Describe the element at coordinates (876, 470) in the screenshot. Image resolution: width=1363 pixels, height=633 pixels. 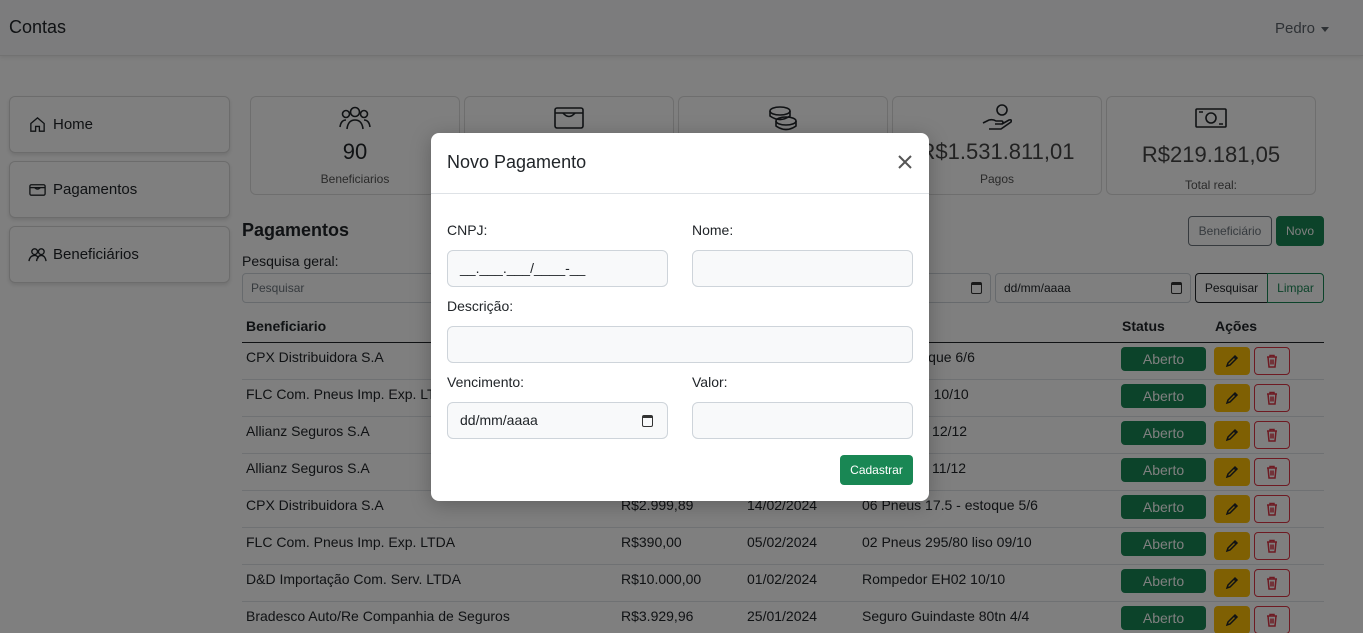
I see `cadastrar-button: Cadastrar` at that location.